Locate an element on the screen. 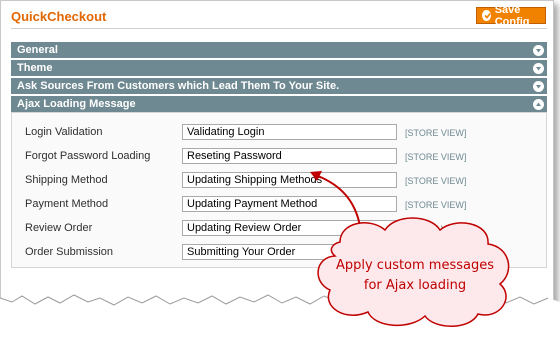 This screenshot has height=342, width=560. callout-line-2: for Ajax loading is located at coordinates (415, 285).